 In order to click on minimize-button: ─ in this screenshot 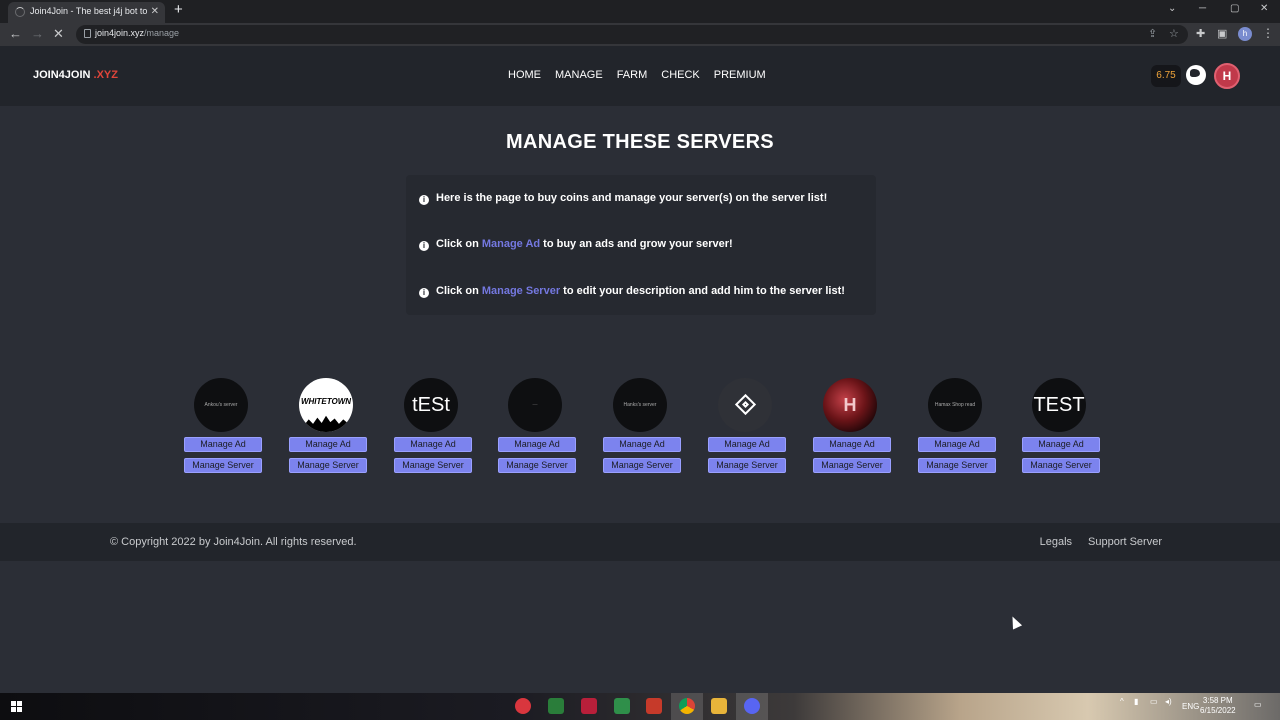, I will do `click(1202, 8)`.